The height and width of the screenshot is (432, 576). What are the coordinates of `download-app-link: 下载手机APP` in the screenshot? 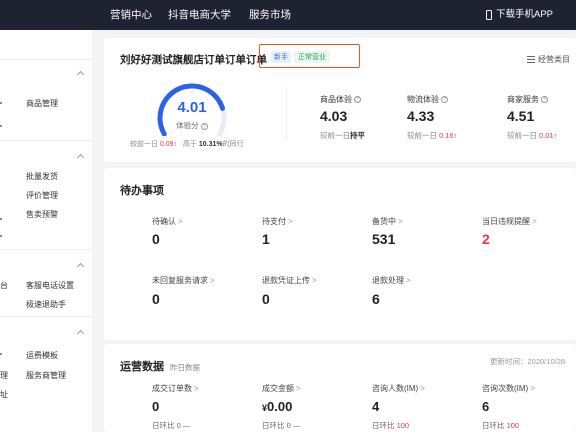 It's located at (519, 15).